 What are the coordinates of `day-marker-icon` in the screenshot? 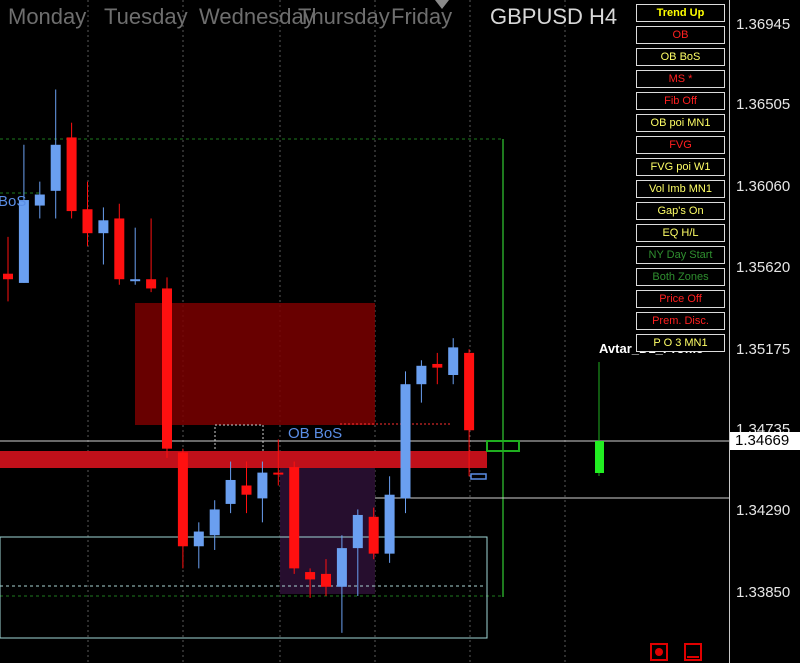 It's located at (442, 4).